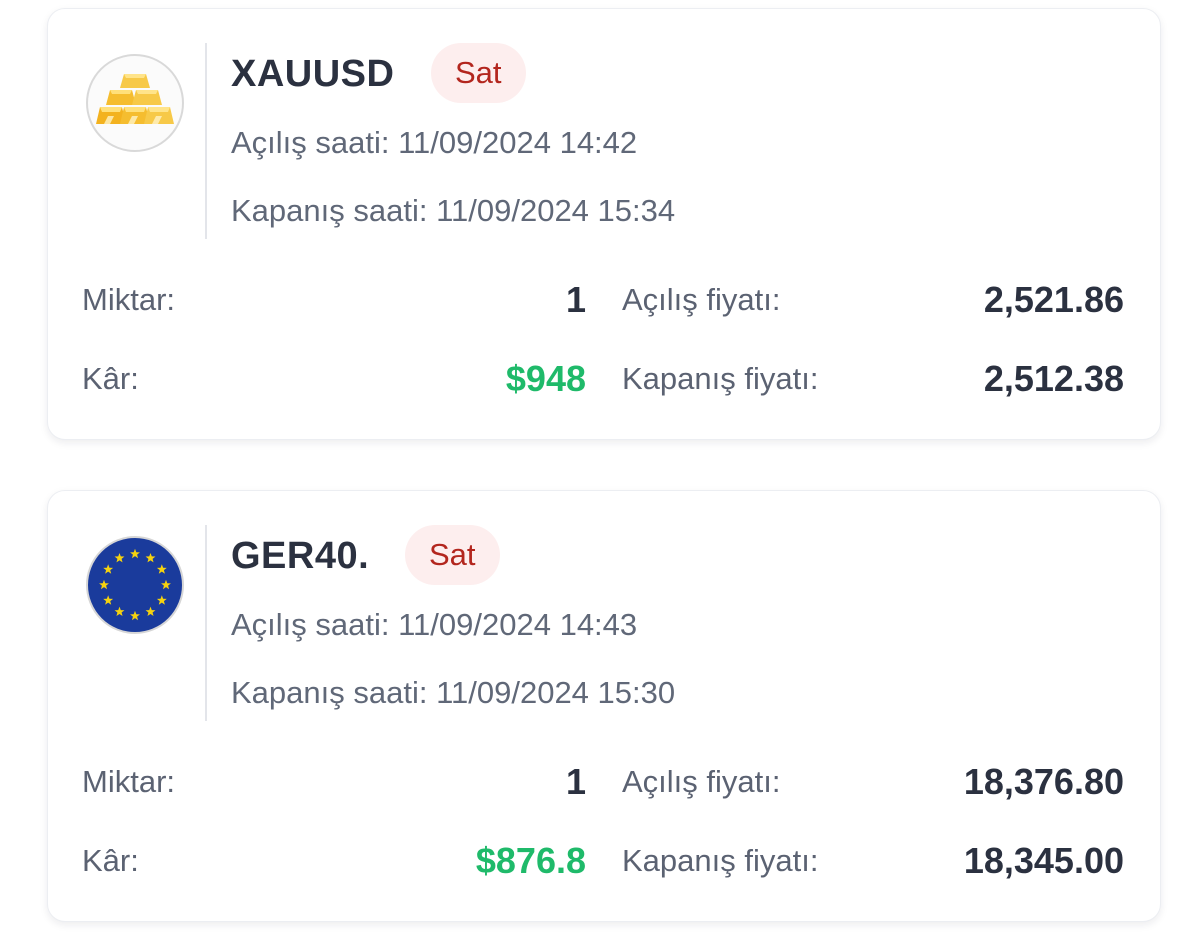 The width and height of the screenshot is (1200, 940). What do you see at coordinates (300, 556) in the screenshot?
I see `symbol-name: GER40.` at bounding box center [300, 556].